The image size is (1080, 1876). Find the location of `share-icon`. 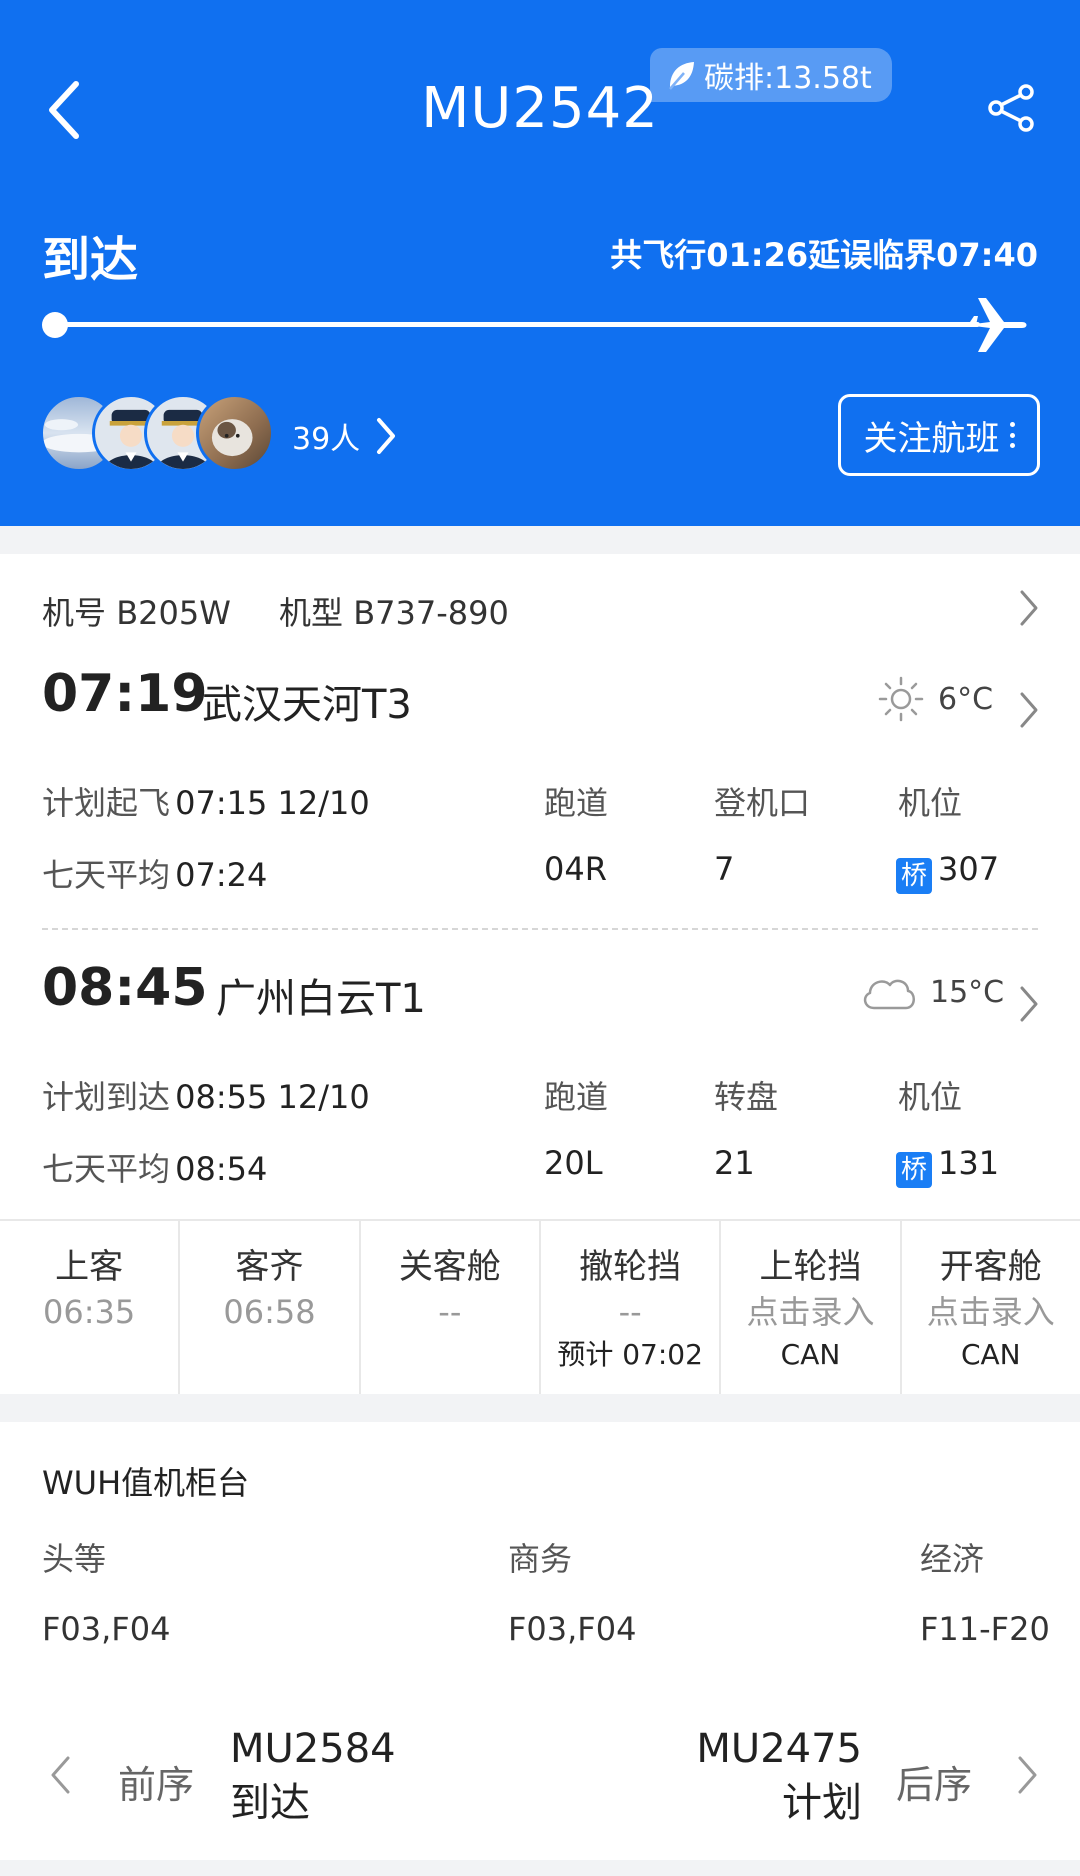

share-icon is located at coordinates (1012, 108).